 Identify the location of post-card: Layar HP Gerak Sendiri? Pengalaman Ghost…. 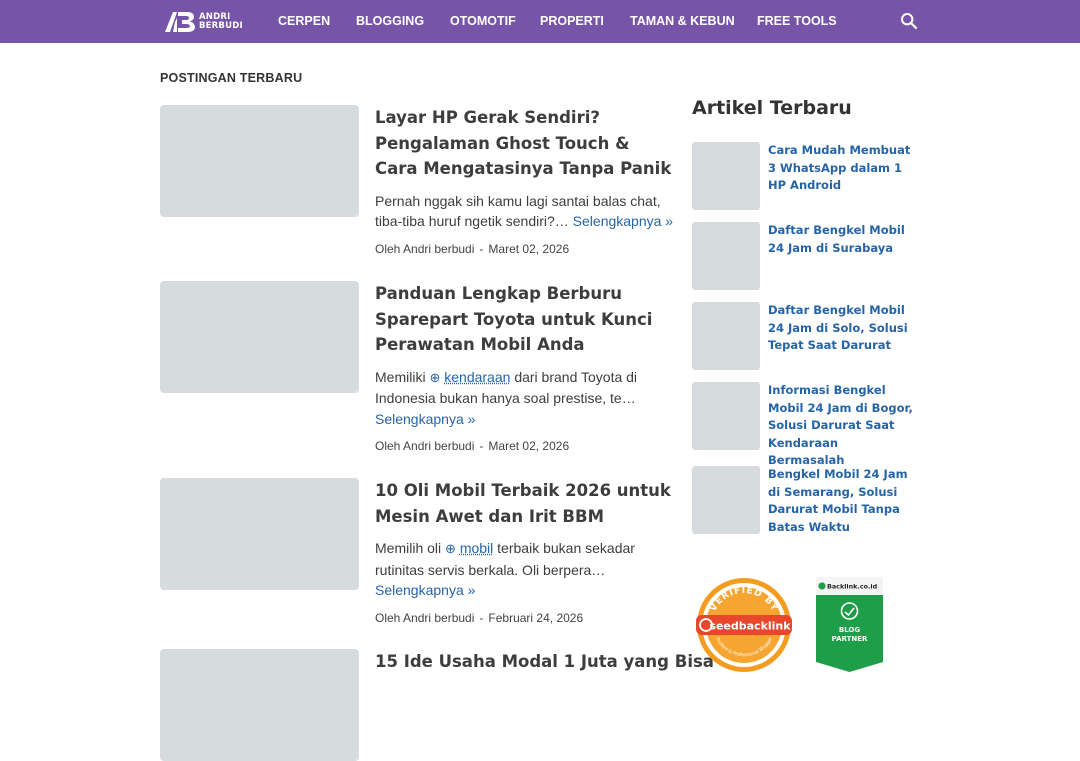
(417, 185).